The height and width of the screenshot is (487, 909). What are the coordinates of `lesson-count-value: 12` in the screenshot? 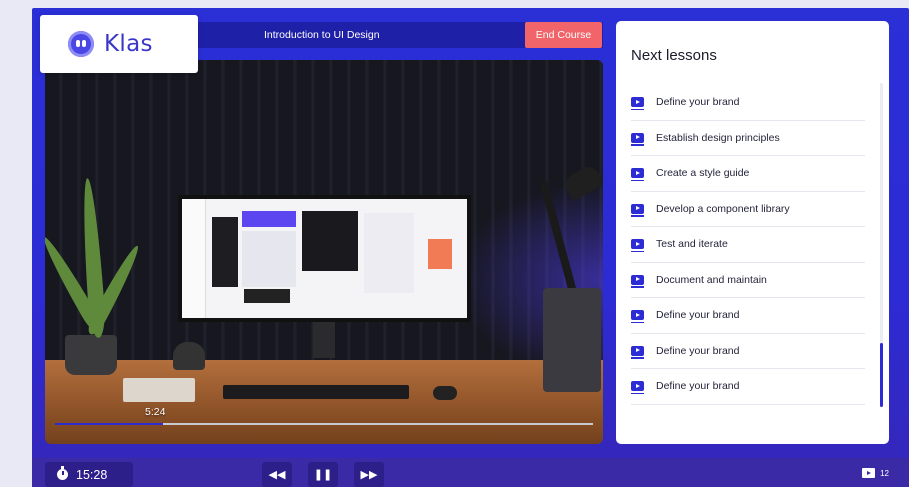 It's located at (884, 473).